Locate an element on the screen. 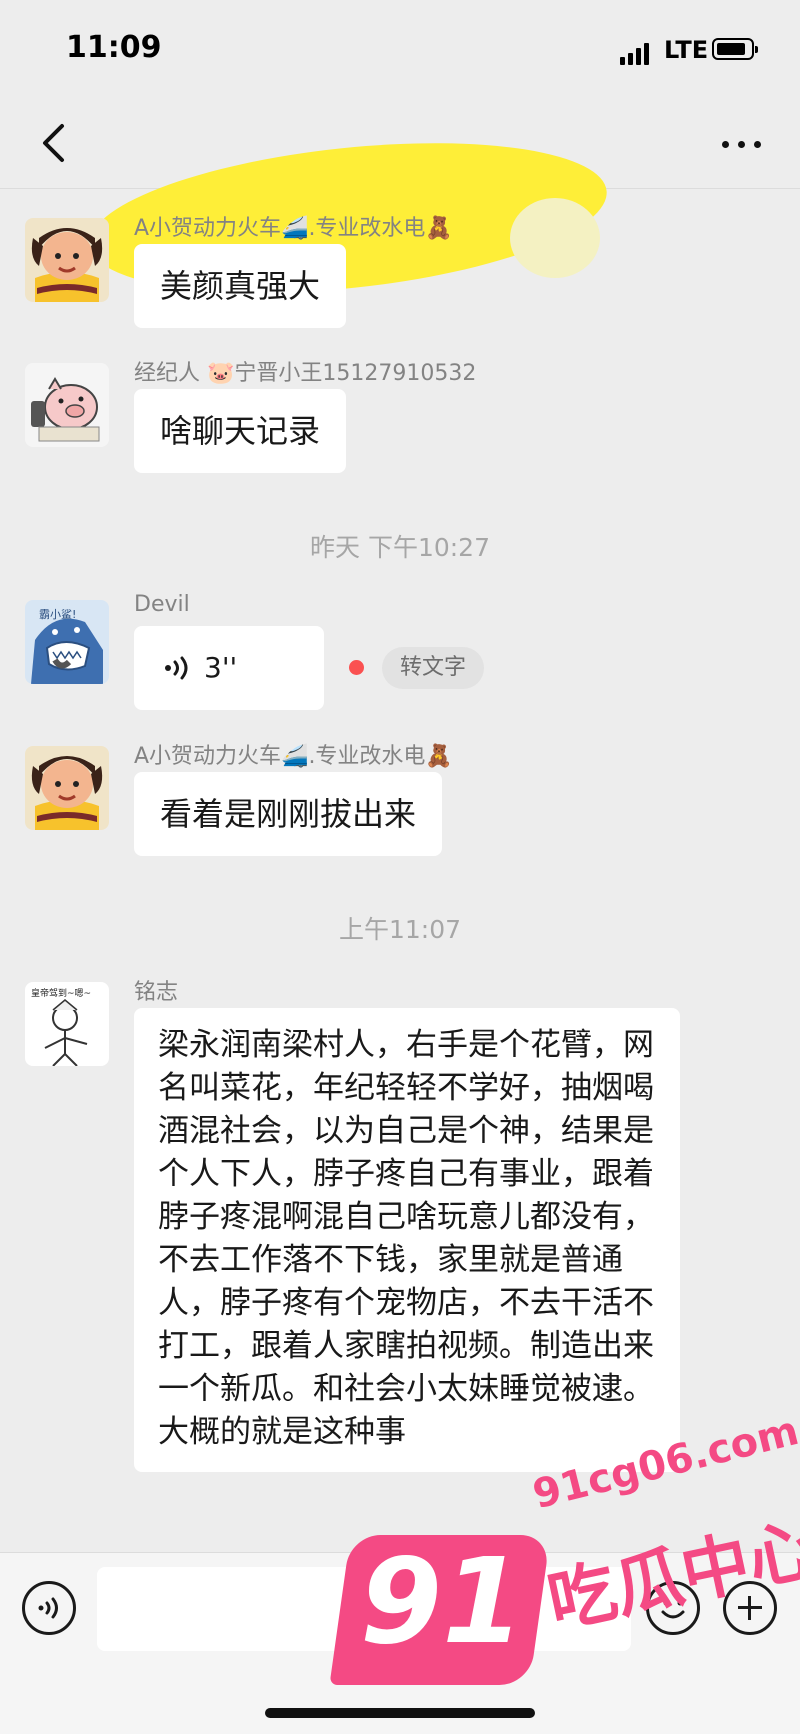  message-bubble: 看着是刚刚拔出来 is located at coordinates (288, 814).